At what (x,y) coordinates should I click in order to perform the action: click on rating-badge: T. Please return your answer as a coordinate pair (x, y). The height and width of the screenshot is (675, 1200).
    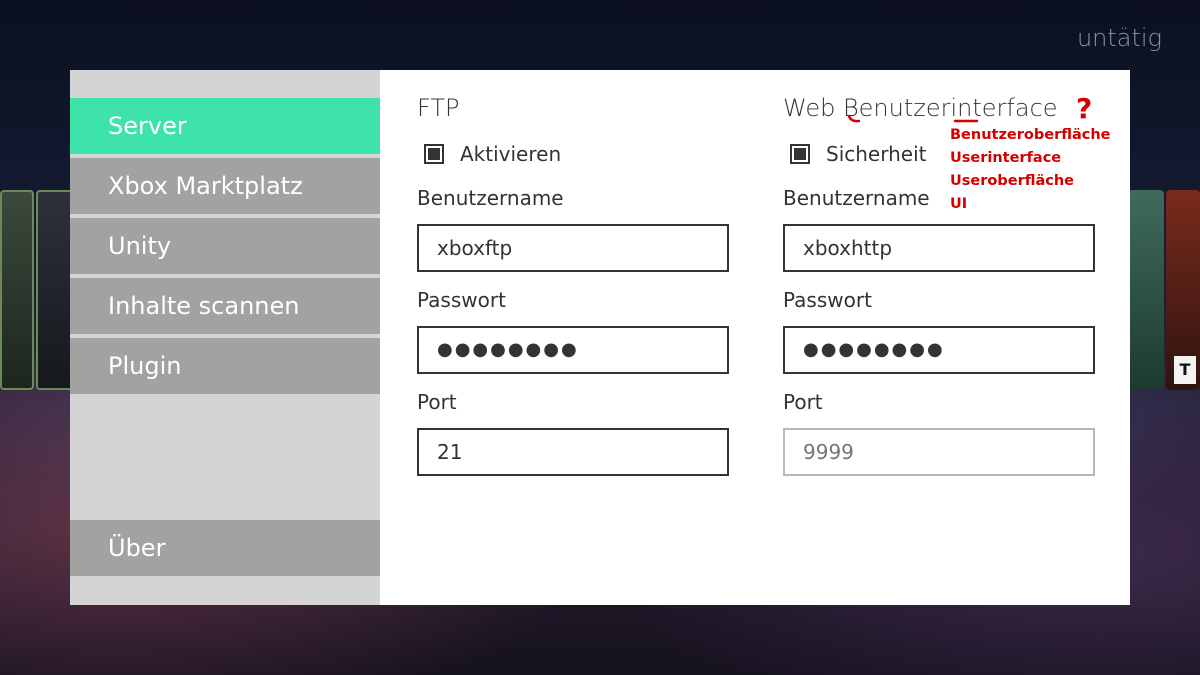
    Looking at the image, I should click on (1185, 370).